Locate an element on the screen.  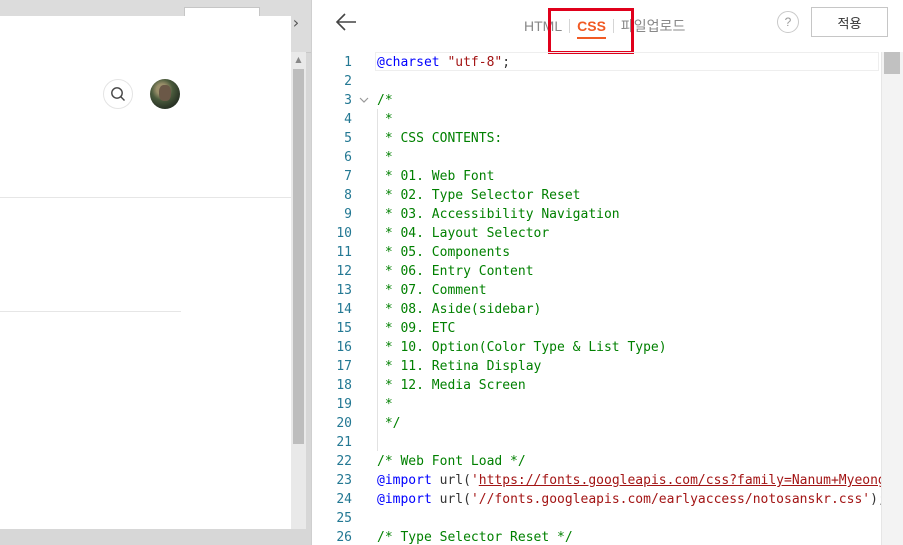
code-token: * 03. Accessibility Navigation is located at coordinates (498, 214).